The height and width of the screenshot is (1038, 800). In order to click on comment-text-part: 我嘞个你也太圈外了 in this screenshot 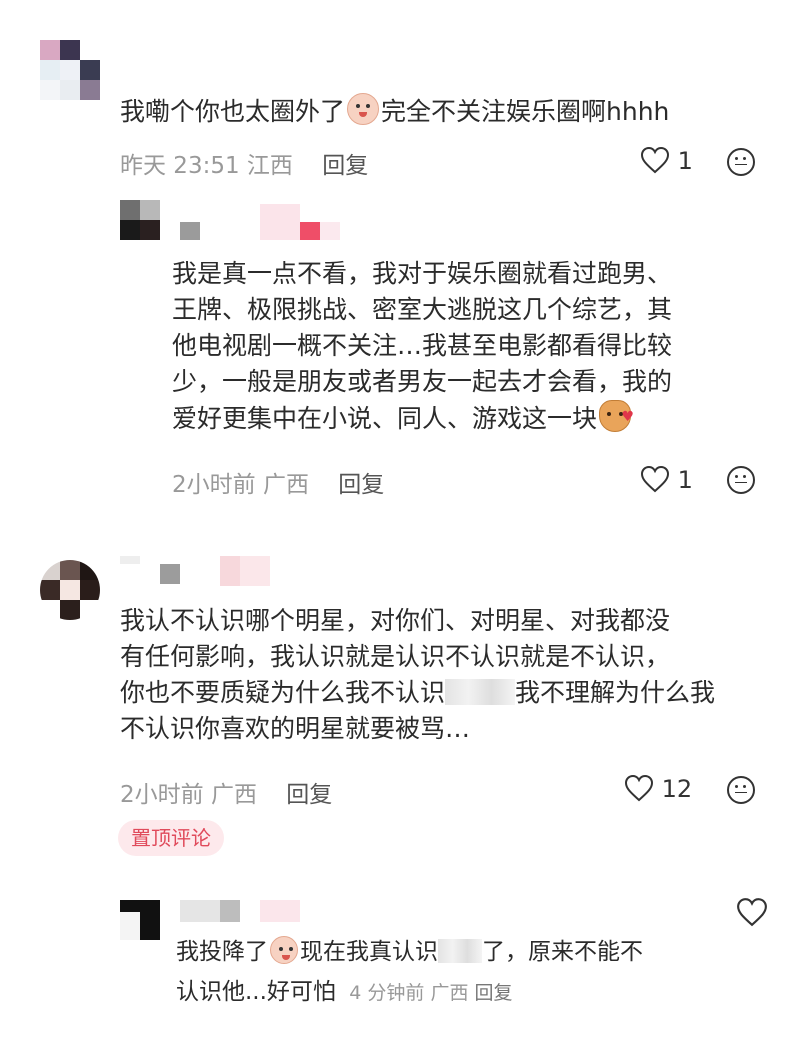, I will do `click(233, 111)`.